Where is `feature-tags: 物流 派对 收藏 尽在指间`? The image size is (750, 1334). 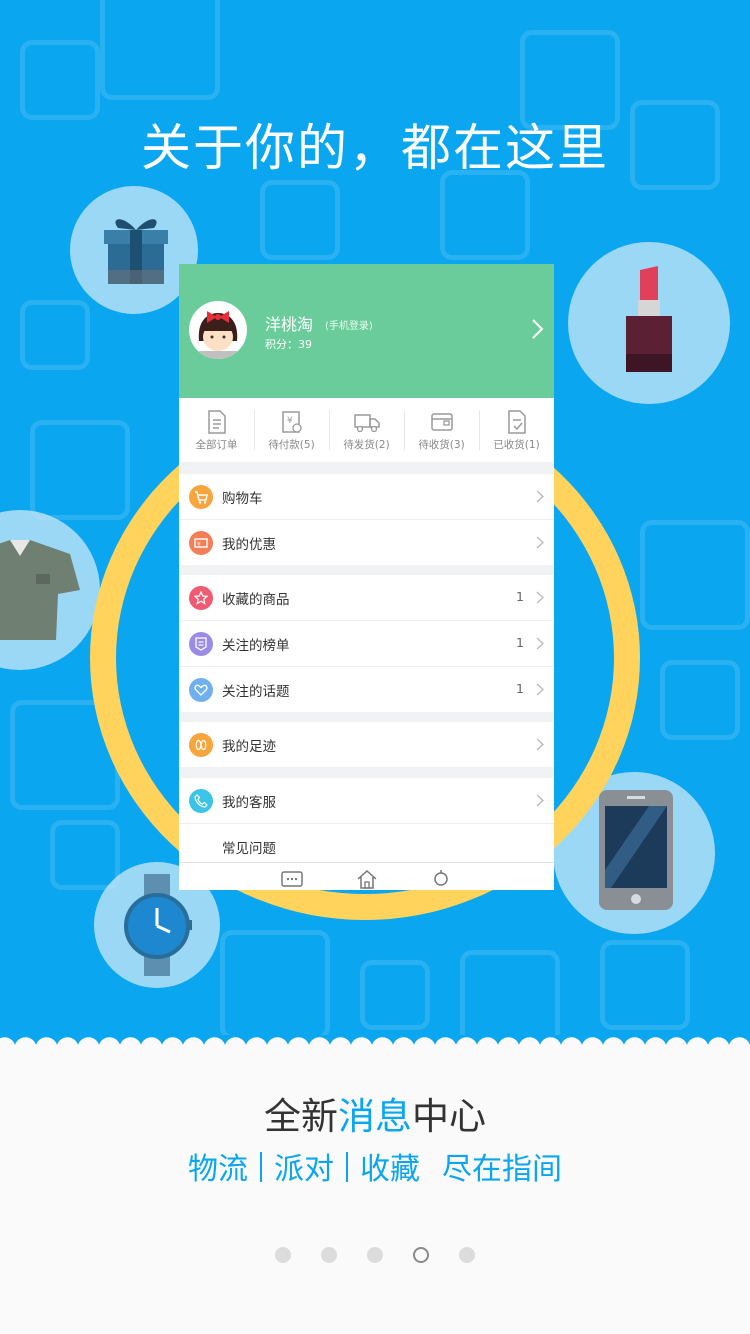 feature-tags: 物流 派对 收藏 尽在指间 is located at coordinates (375, 1166).